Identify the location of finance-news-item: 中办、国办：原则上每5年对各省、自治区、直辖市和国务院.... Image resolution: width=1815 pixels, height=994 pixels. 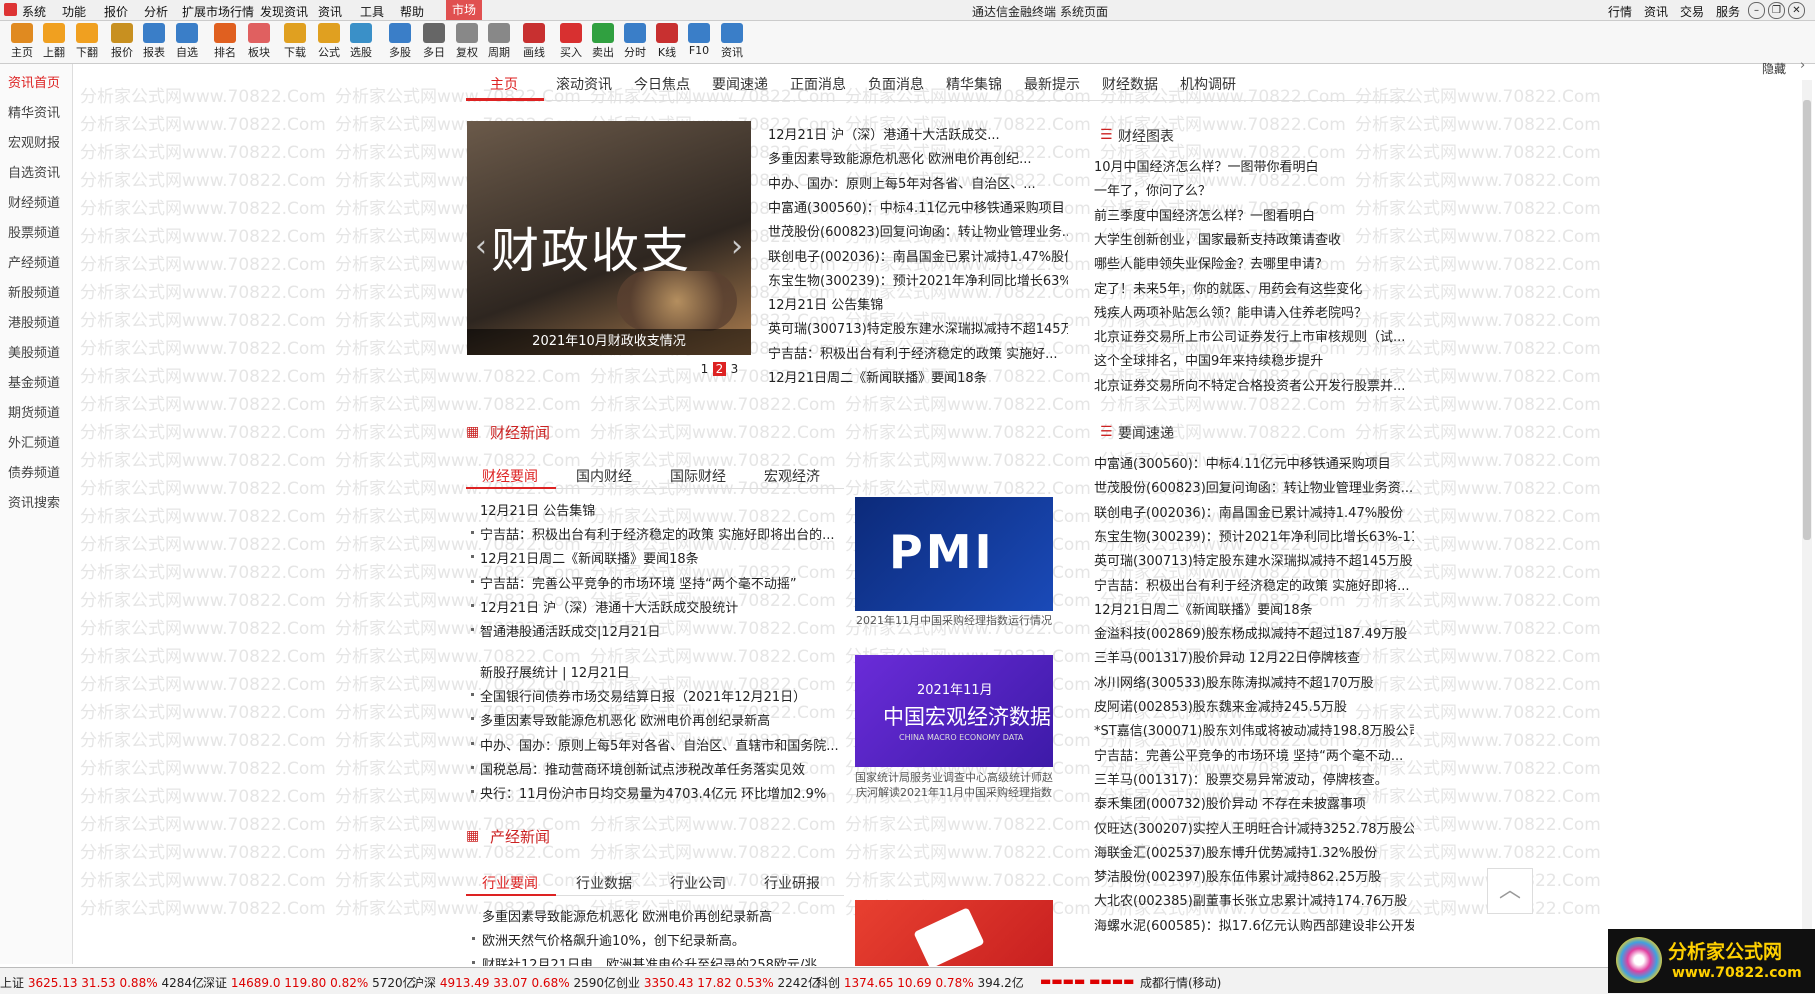
(663, 744).